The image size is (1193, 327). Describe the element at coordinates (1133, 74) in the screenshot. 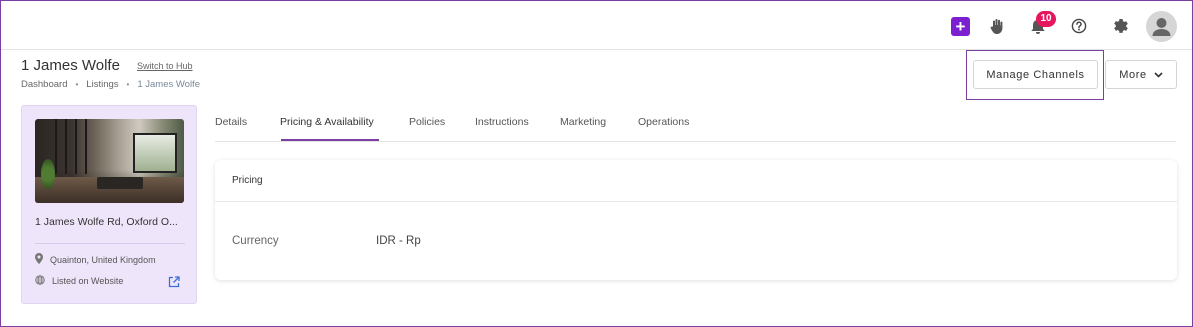

I see `more-label: More` at that location.